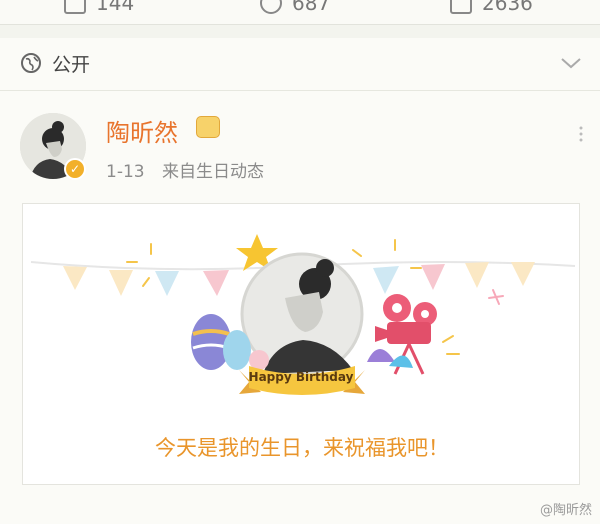 The width and height of the screenshot is (600, 524). I want to click on chevron-down-icon, so click(571, 63).